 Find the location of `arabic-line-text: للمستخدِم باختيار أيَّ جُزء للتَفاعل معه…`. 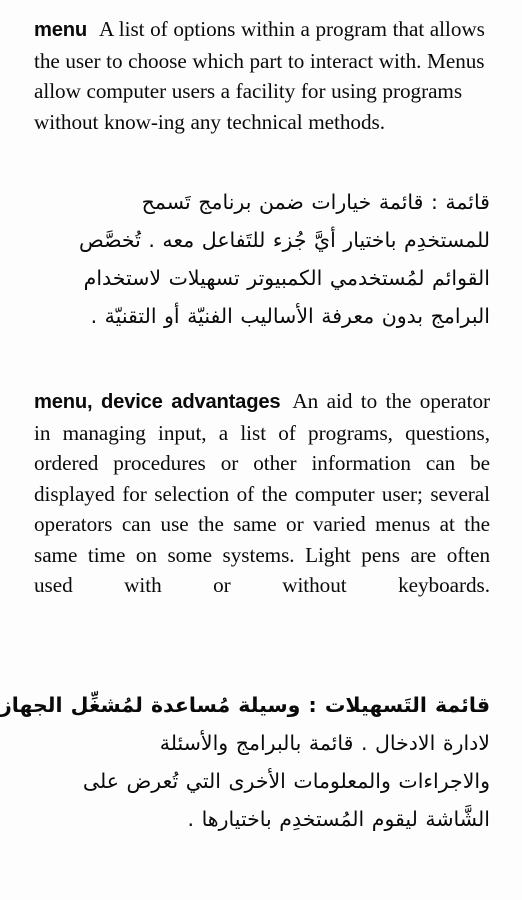

arabic-line-text: للمستخدِم باختيار أيَّ جُزء للتَفاعل معه… is located at coordinates (284, 240).